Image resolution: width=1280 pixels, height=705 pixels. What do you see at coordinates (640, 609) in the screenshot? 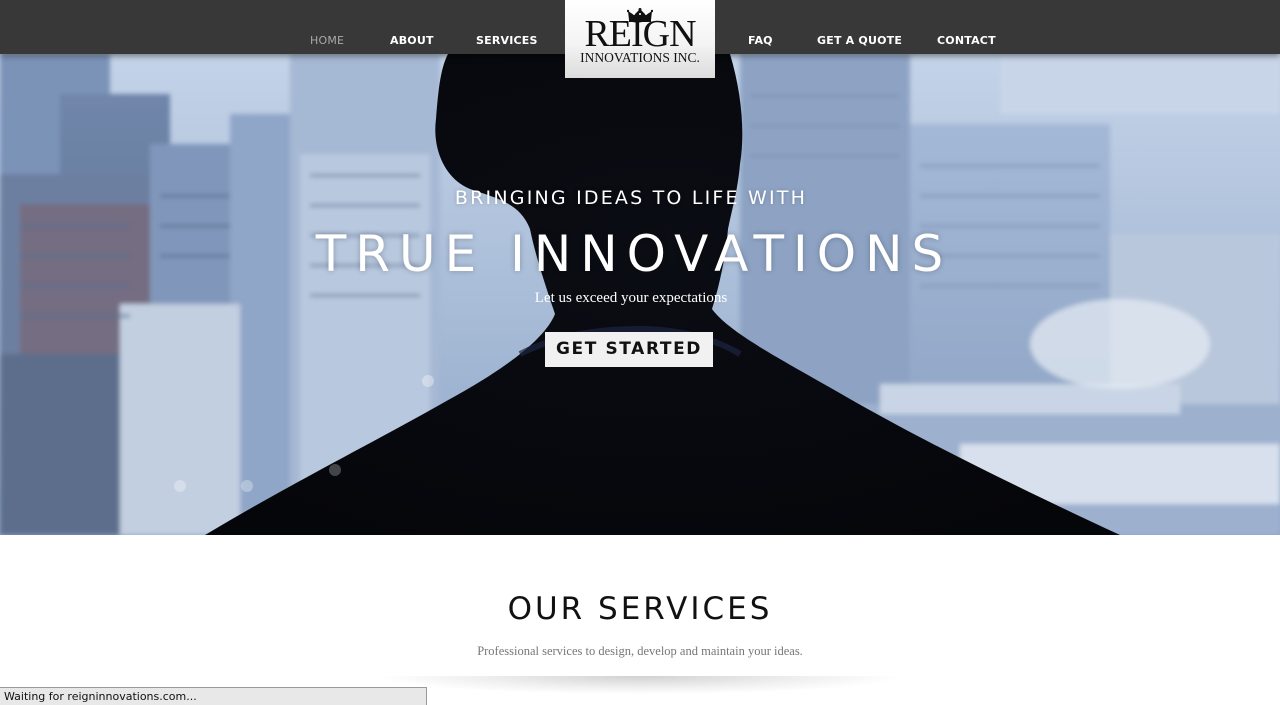
I see `services-heading: OUR SERVICES` at bounding box center [640, 609].